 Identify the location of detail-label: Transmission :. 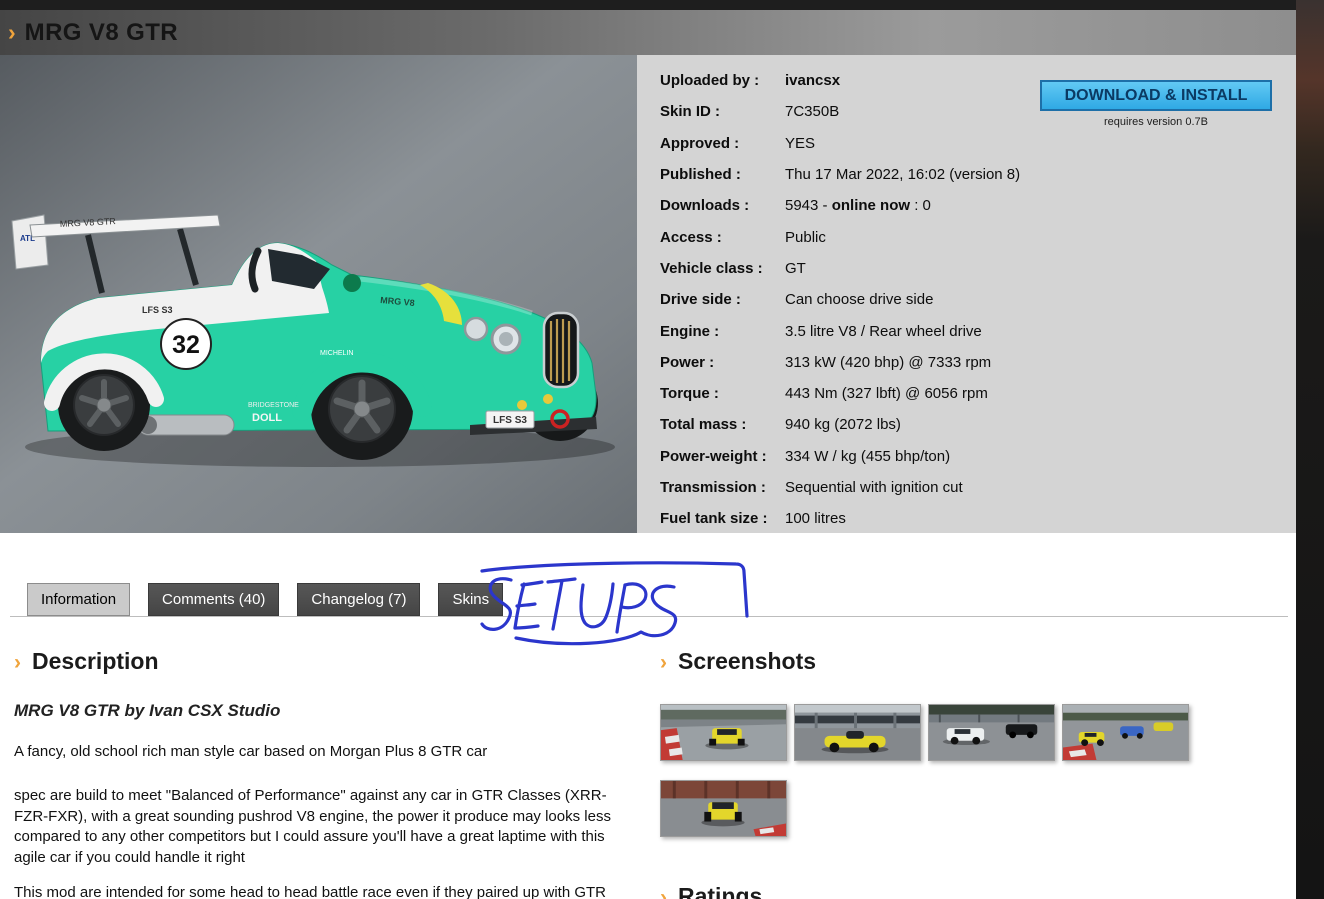
(713, 487).